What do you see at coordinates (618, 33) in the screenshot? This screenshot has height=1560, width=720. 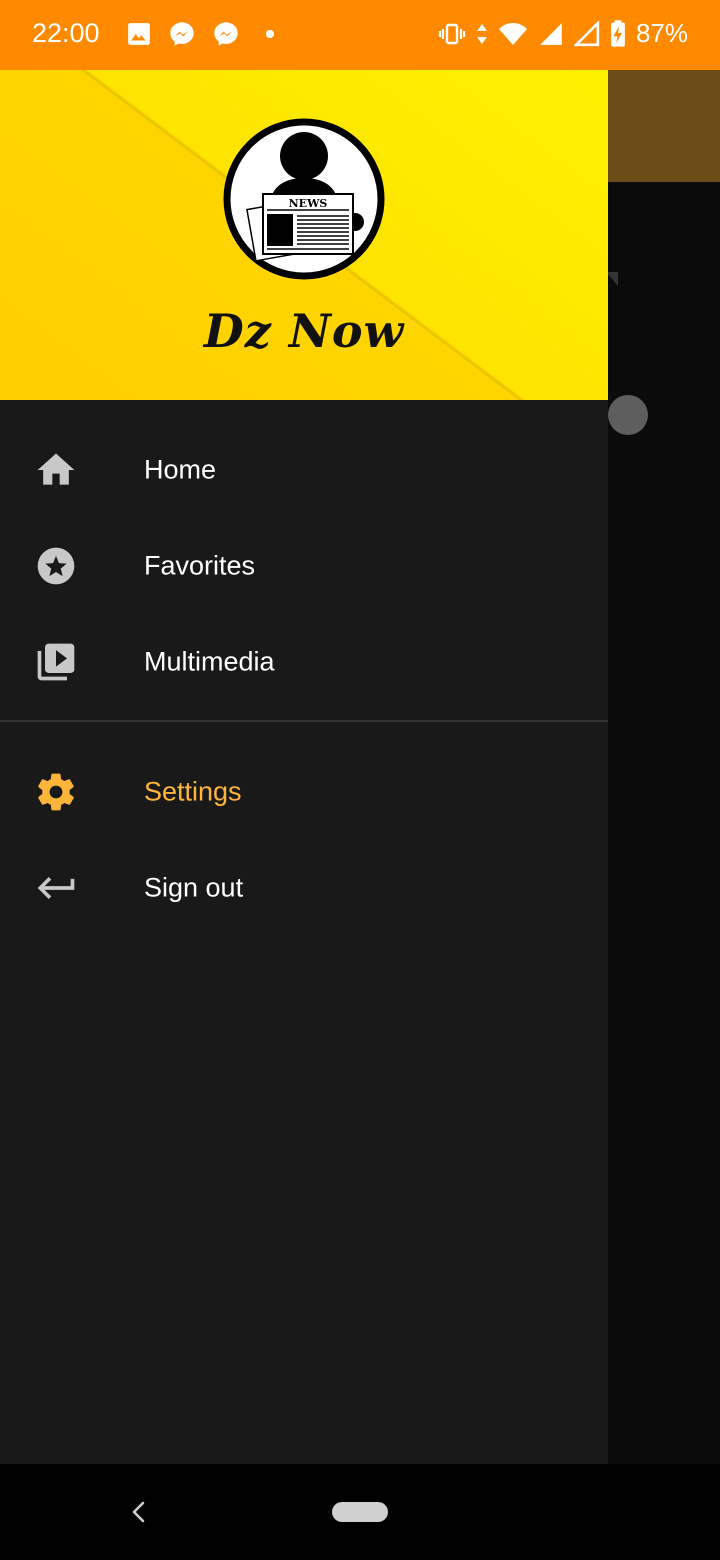 I see `battery-charging-icon` at bounding box center [618, 33].